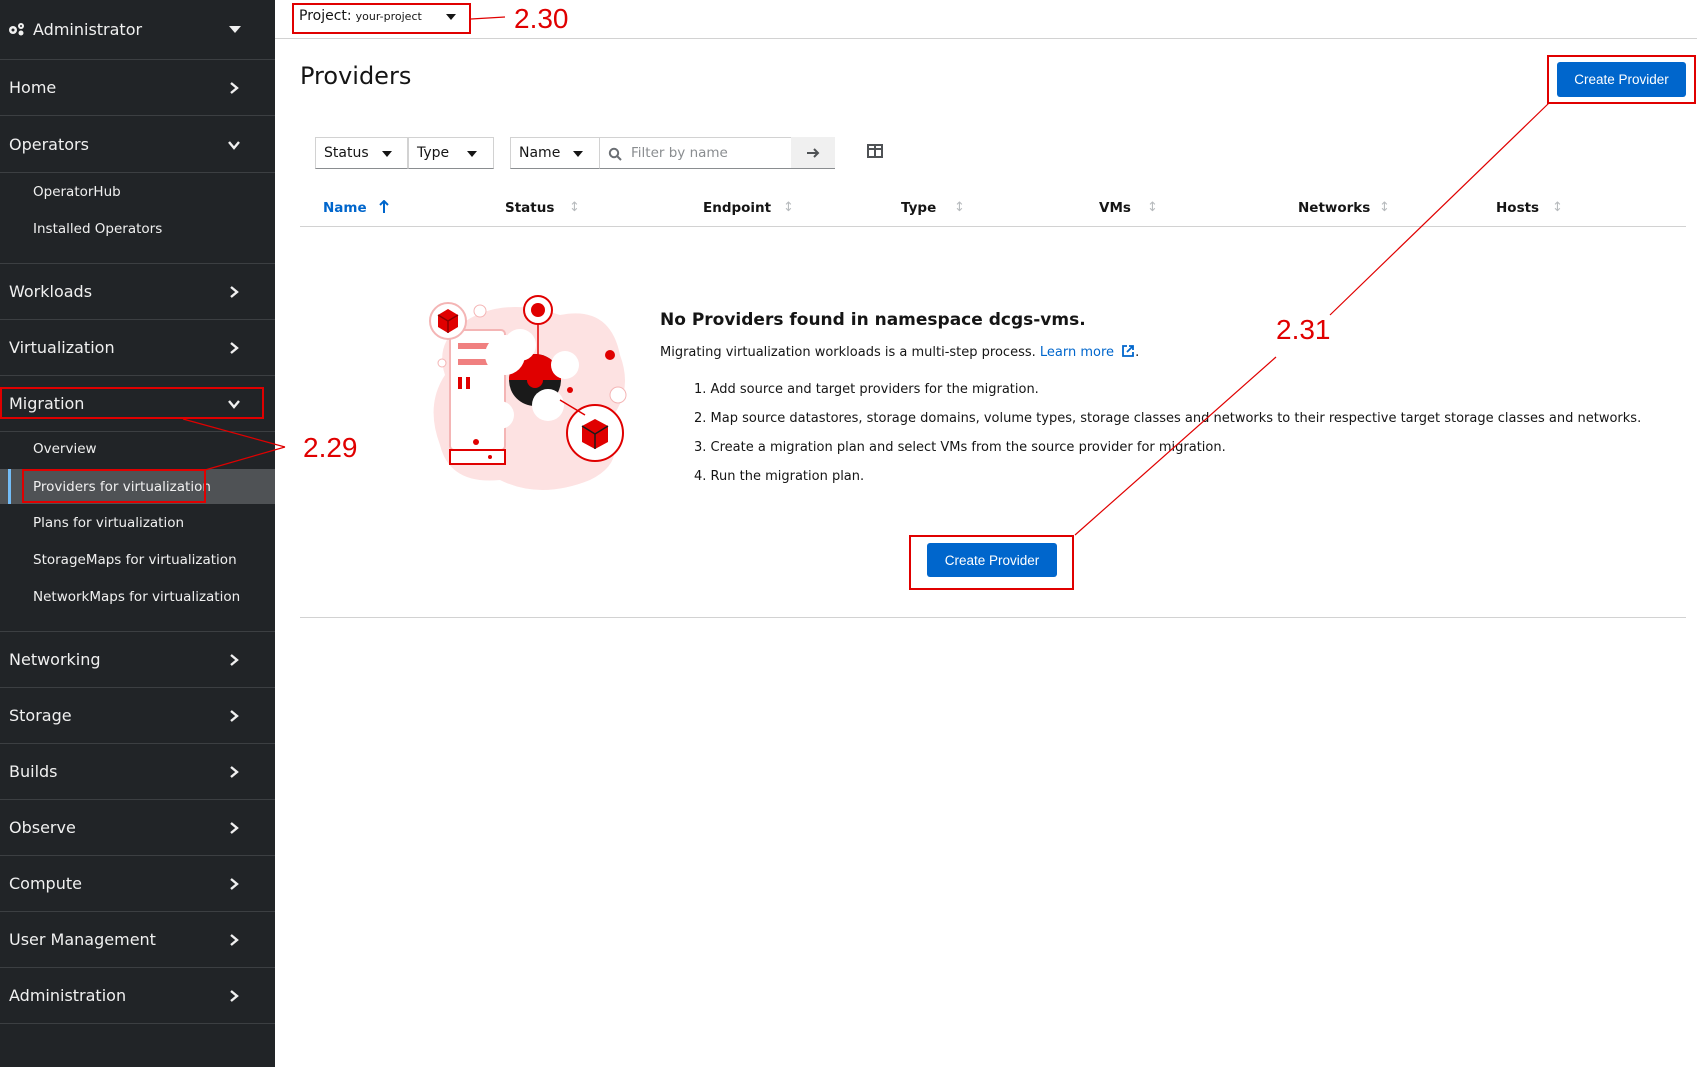 This screenshot has width=1697, height=1067. What do you see at coordinates (1115, 208) in the screenshot?
I see `column-header-vms: VMs` at bounding box center [1115, 208].